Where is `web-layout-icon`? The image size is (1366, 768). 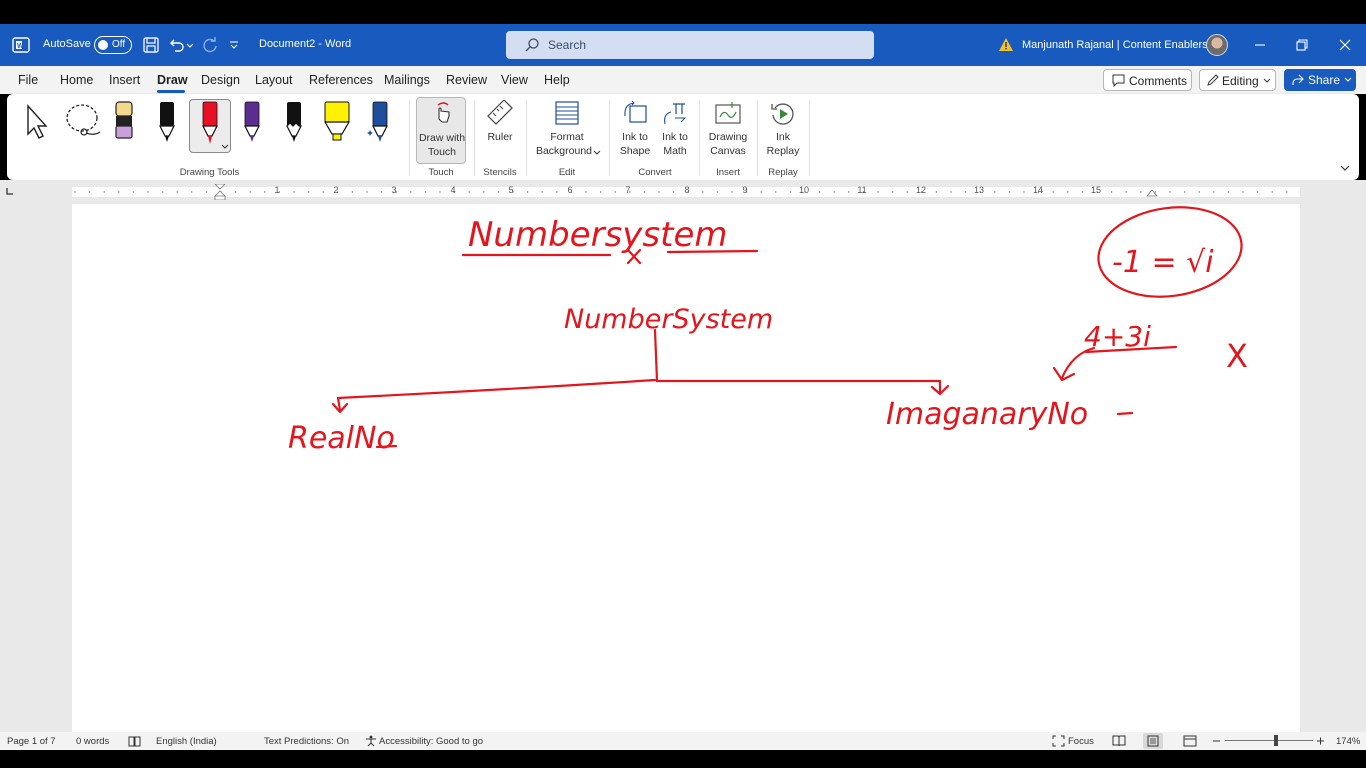 web-layout-icon is located at coordinates (1190, 741).